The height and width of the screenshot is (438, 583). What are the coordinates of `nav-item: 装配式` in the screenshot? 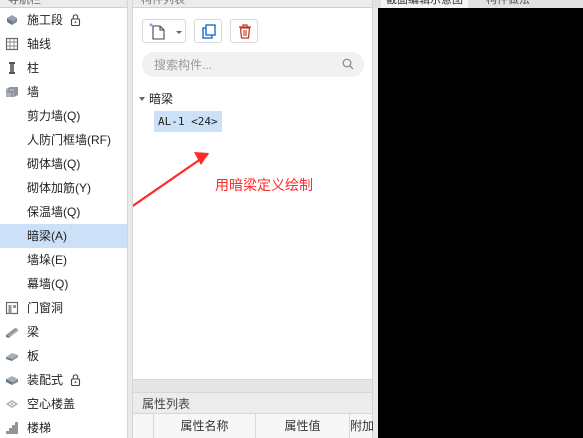 It's located at (63, 380).